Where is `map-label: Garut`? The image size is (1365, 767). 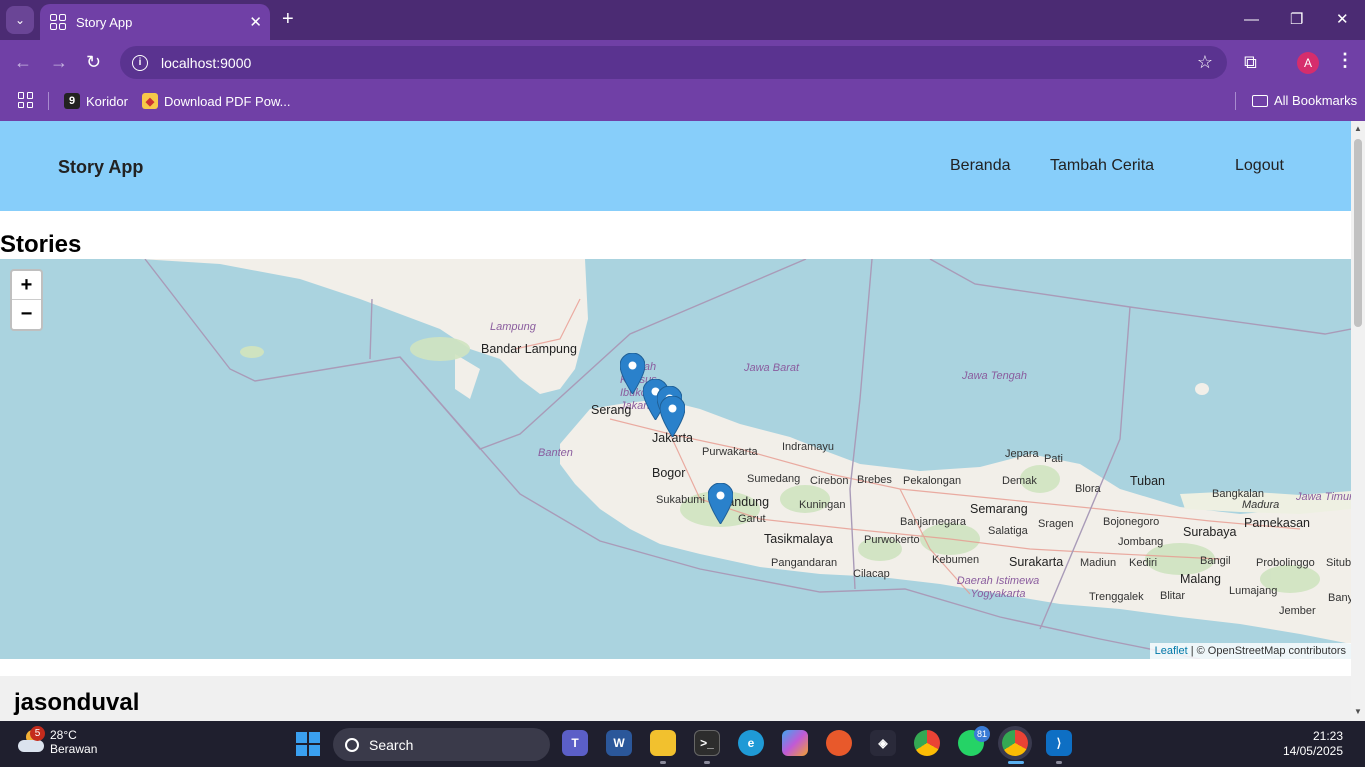 map-label: Garut is located at coordinates (752, 519).